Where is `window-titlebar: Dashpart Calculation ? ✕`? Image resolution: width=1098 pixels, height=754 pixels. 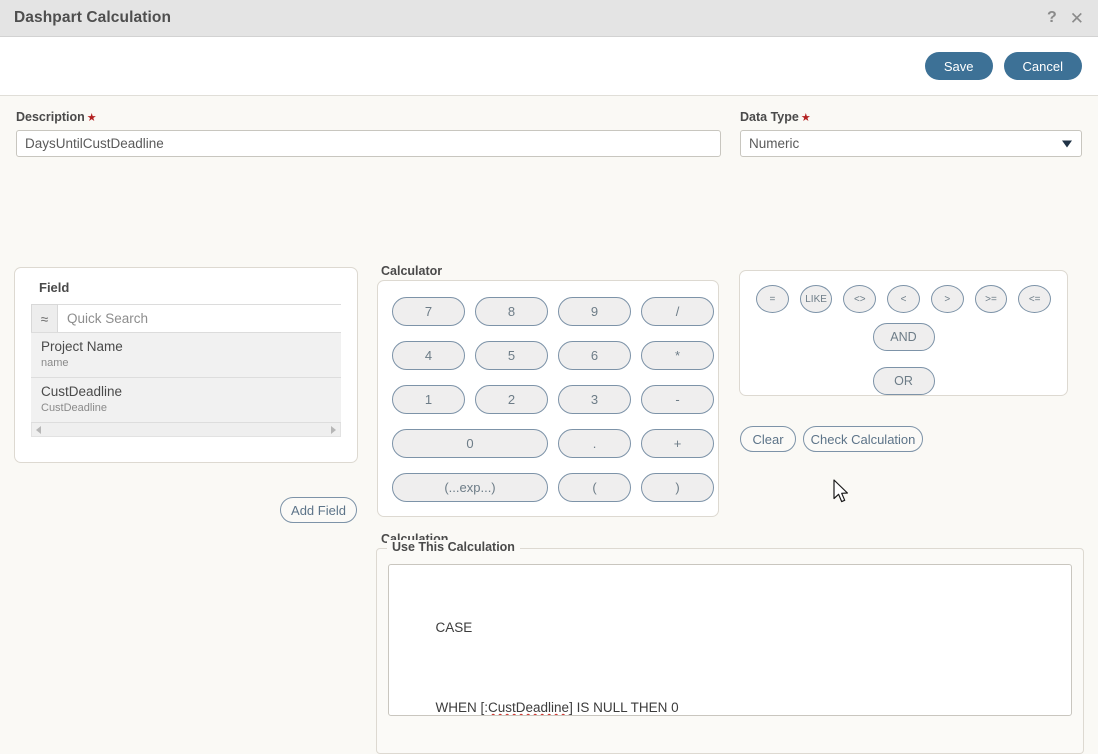
window-titlebar: Dashpart Calculation ? ✕ is located at coordinates (549, 18).